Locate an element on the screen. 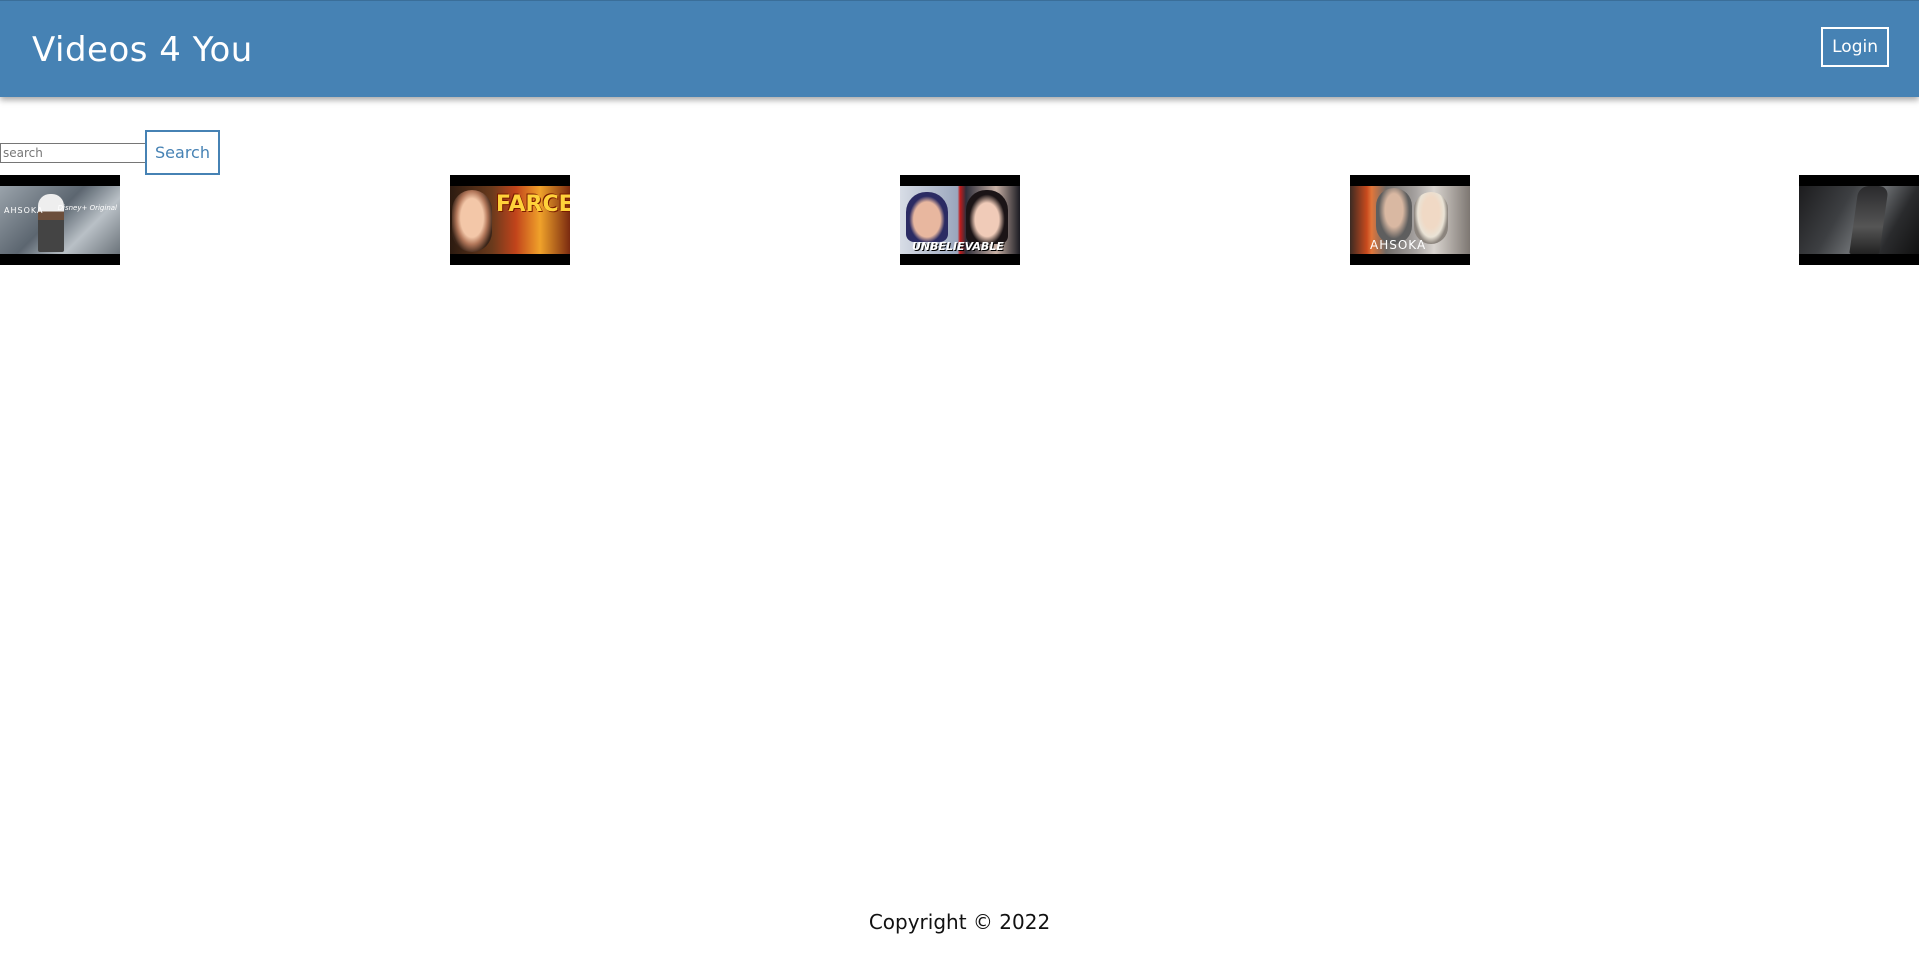 Image resolution: width=1919 pixels, height=955 pixels. thumbnail-logo-text: Disney+ Original is located at coordinates (87, 208).